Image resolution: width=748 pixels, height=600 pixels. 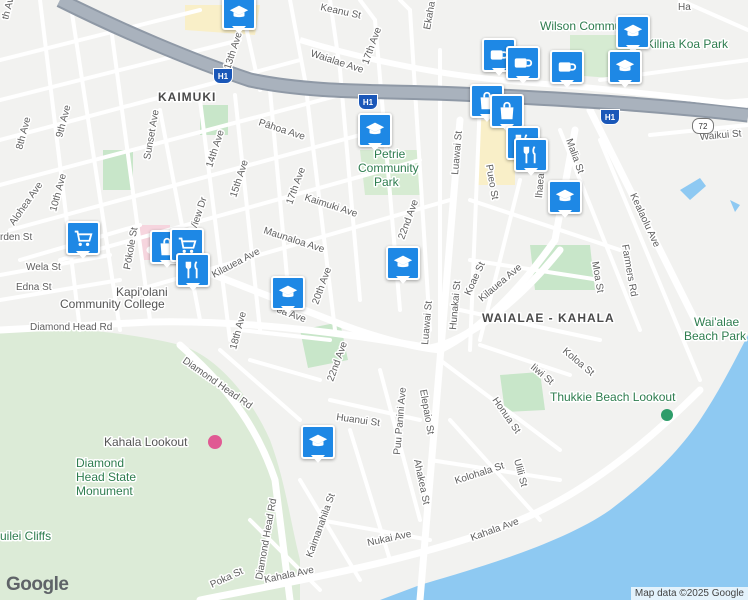 What do you see at coordinates (667, 415) in the screenshot?
I see `viewpoint-icon` at bounding box center [667, 415].